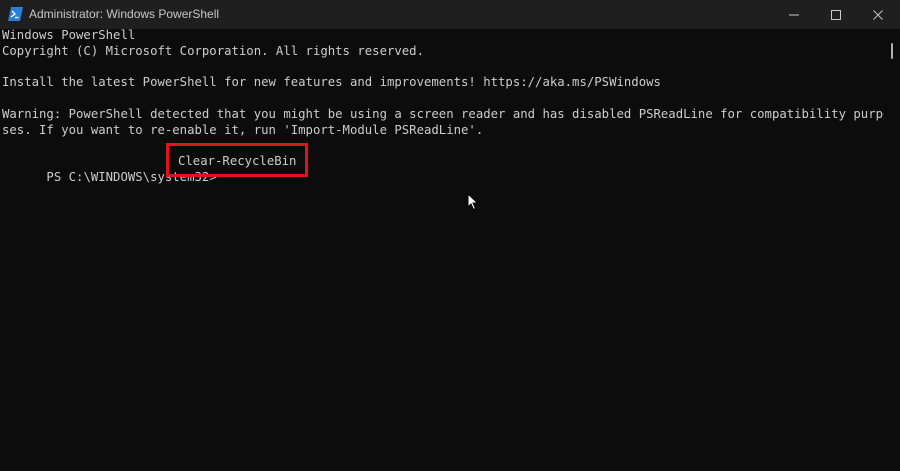 The image size is (900, 471). What do you see at coordinates (892, 51) in the screenshot?
I see `scrollbar-thumb` at bounding box center [892, 51].